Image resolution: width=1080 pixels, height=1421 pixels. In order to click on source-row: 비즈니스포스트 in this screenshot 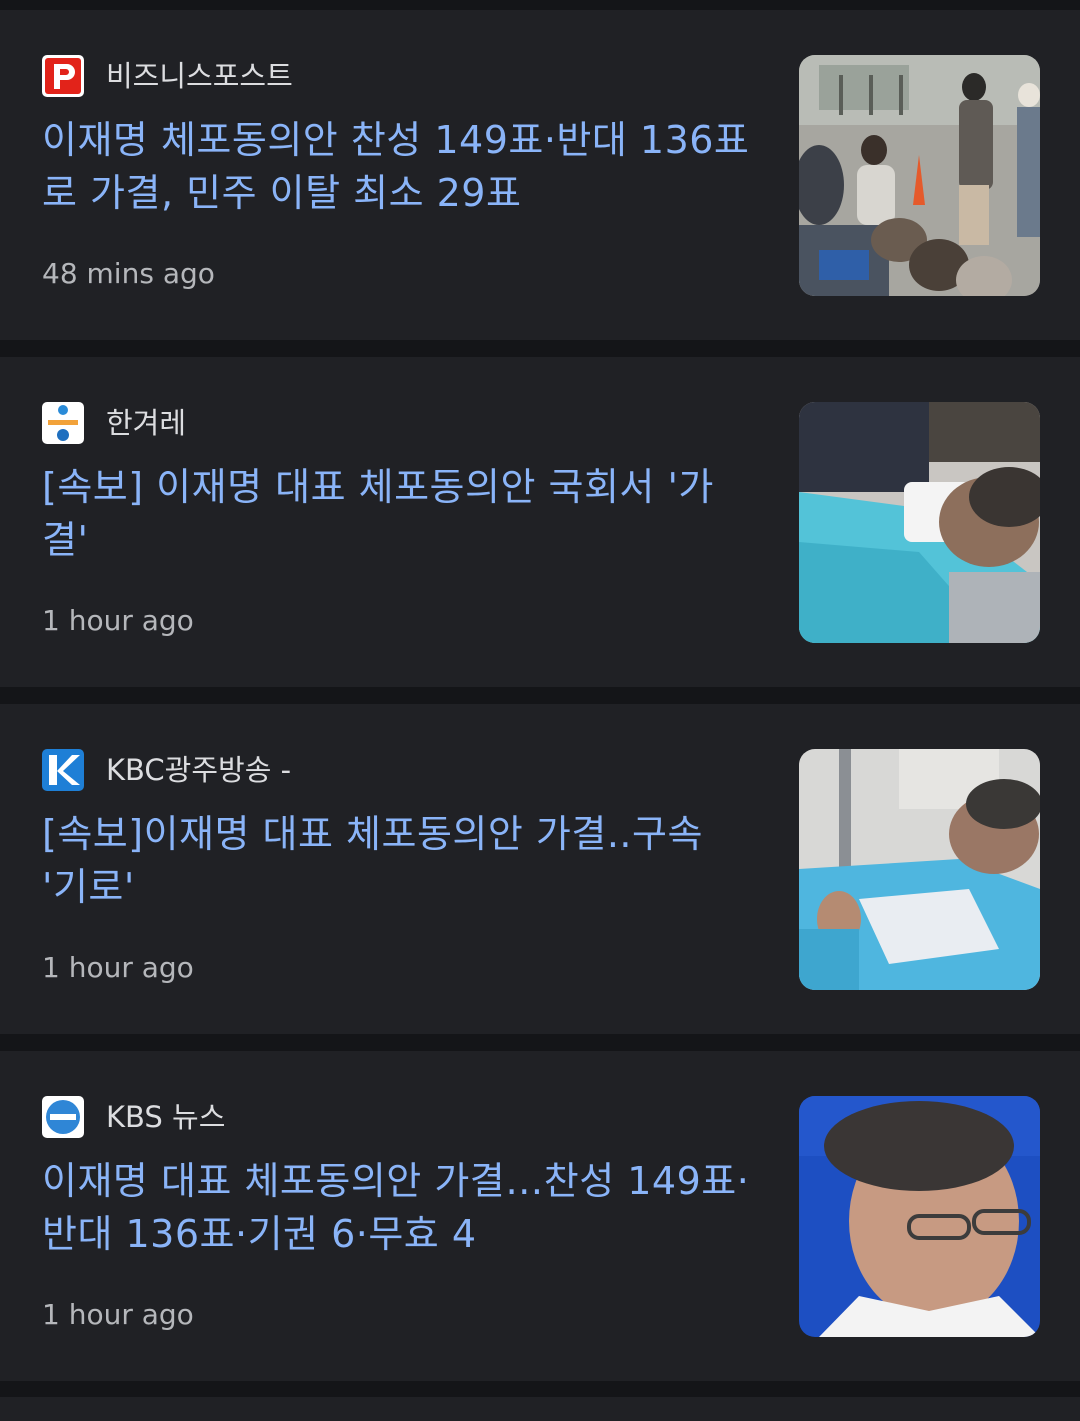, I will do `click(167, 76)`.